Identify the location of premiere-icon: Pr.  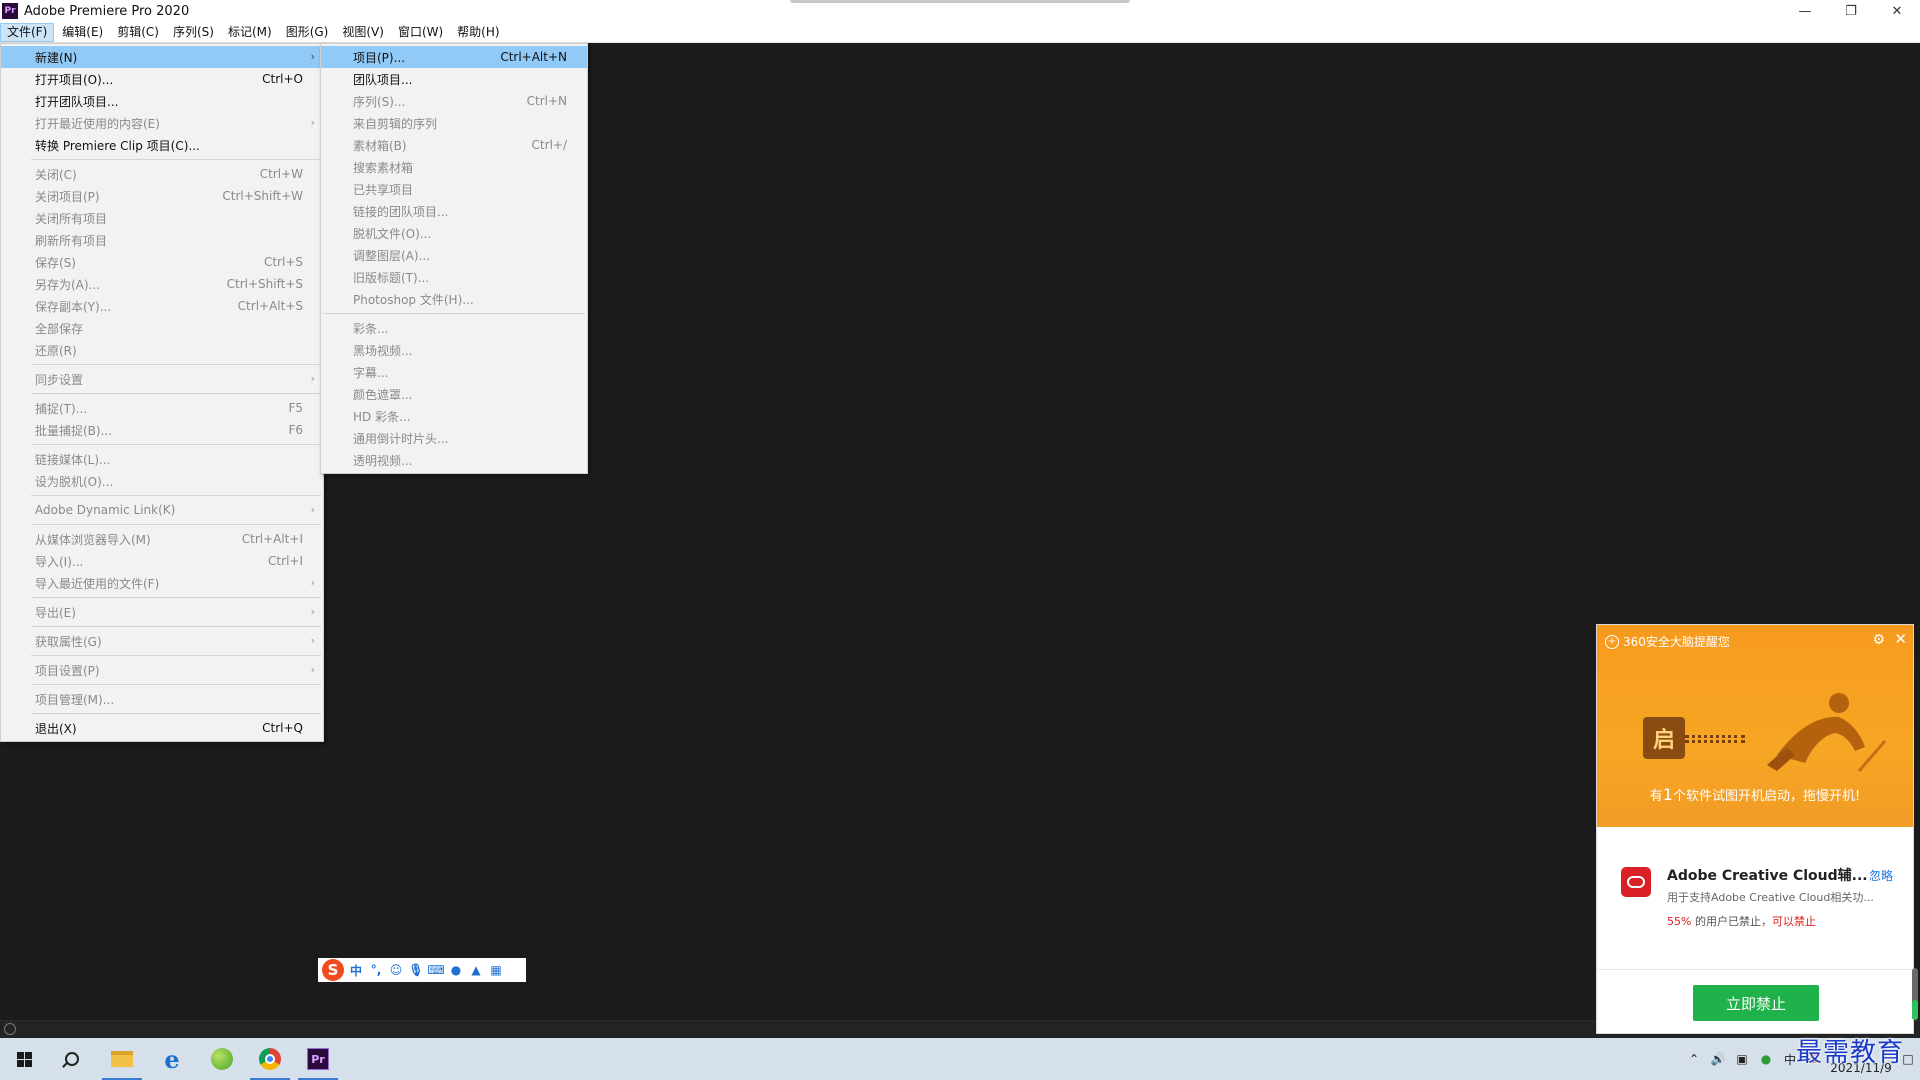
(318, 1059).